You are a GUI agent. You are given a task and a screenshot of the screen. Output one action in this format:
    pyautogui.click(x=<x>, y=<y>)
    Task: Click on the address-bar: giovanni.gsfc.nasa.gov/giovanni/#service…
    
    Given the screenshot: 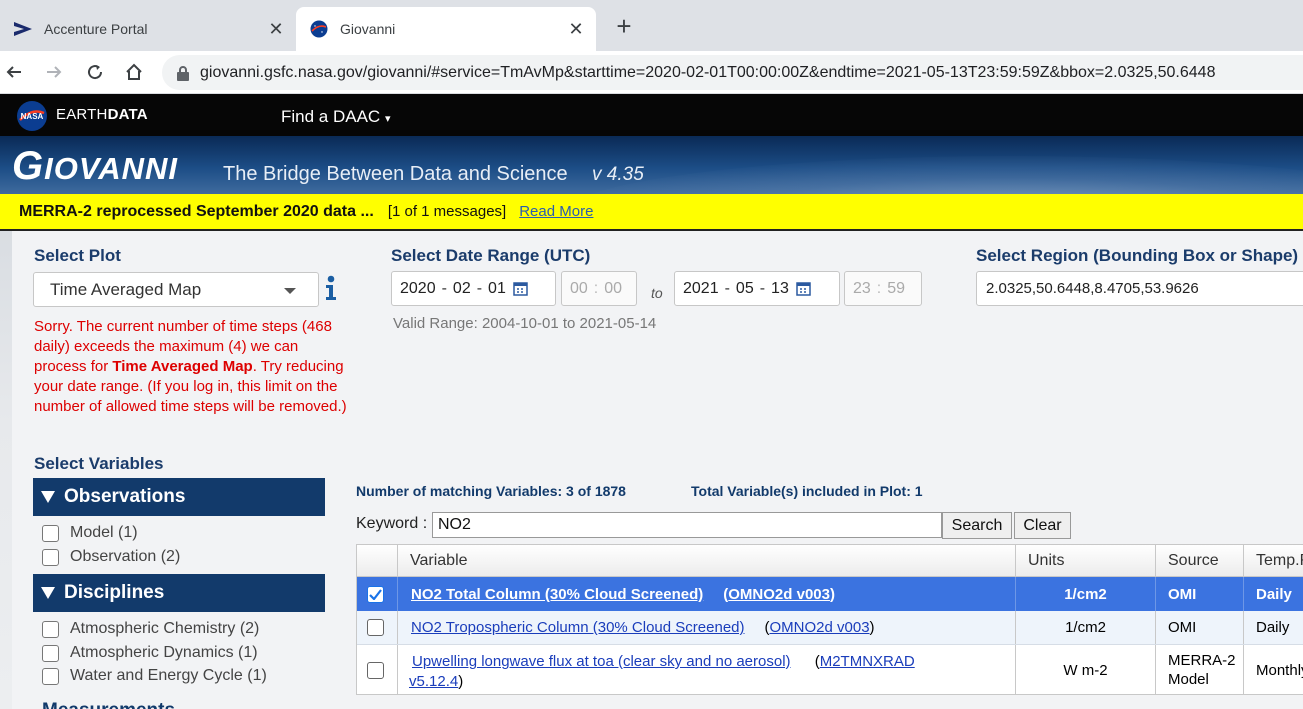 What is the action you would take?
    pyautogui.click(x=732, y=72)
    